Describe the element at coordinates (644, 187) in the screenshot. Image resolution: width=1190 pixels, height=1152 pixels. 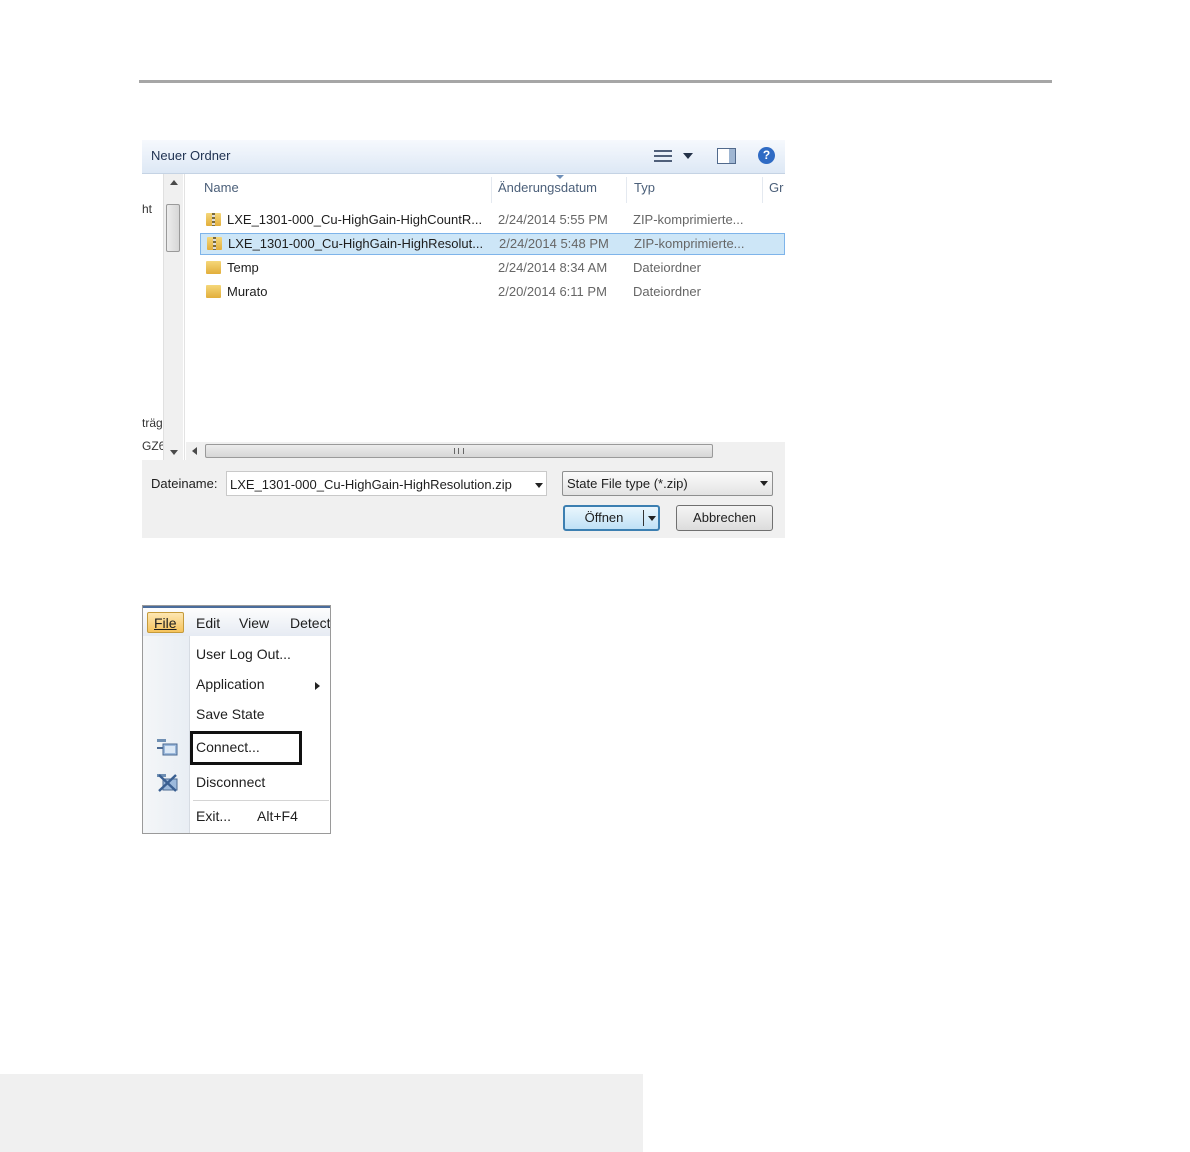
I see `column-header-type: Typ` at that location.